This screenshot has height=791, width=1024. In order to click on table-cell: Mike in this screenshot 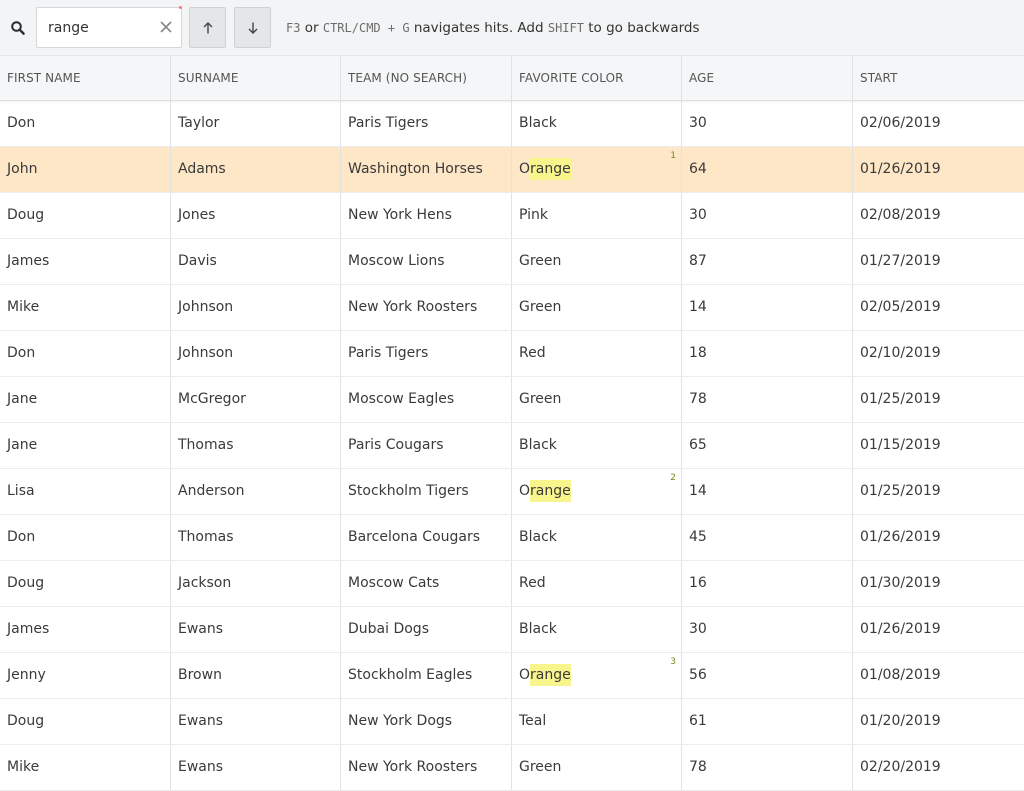, I will do `click(85, 307)`.